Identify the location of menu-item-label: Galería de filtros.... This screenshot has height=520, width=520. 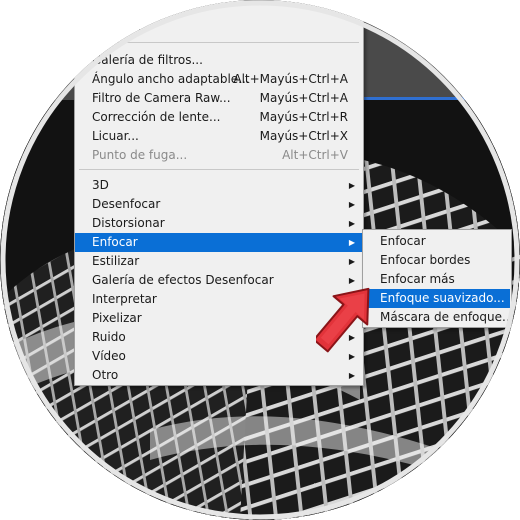
(147, 60).